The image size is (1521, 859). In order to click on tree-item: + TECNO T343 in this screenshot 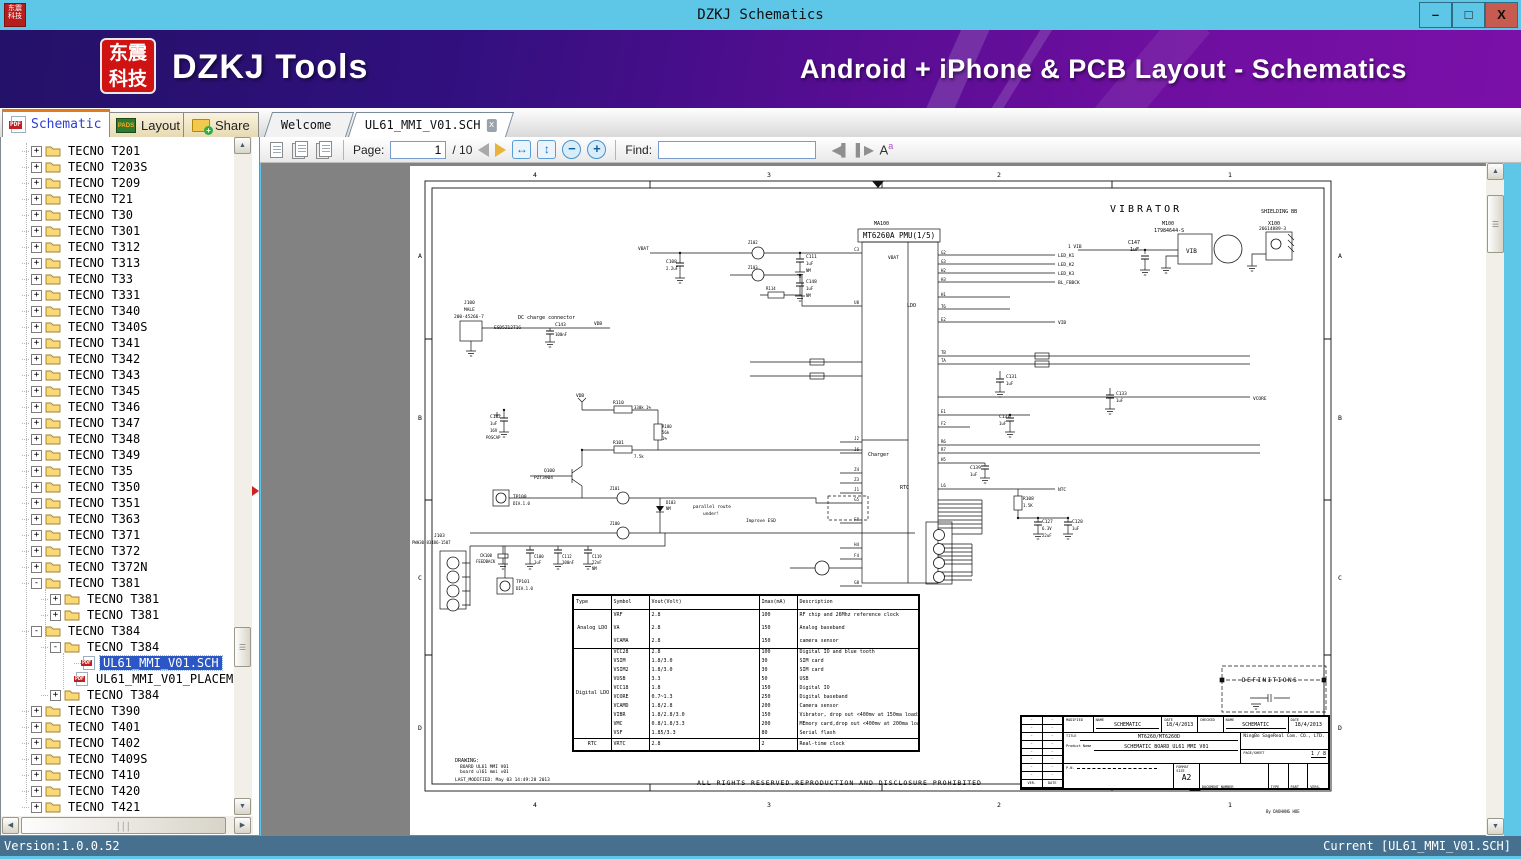, I will do `click(118, 375)`.